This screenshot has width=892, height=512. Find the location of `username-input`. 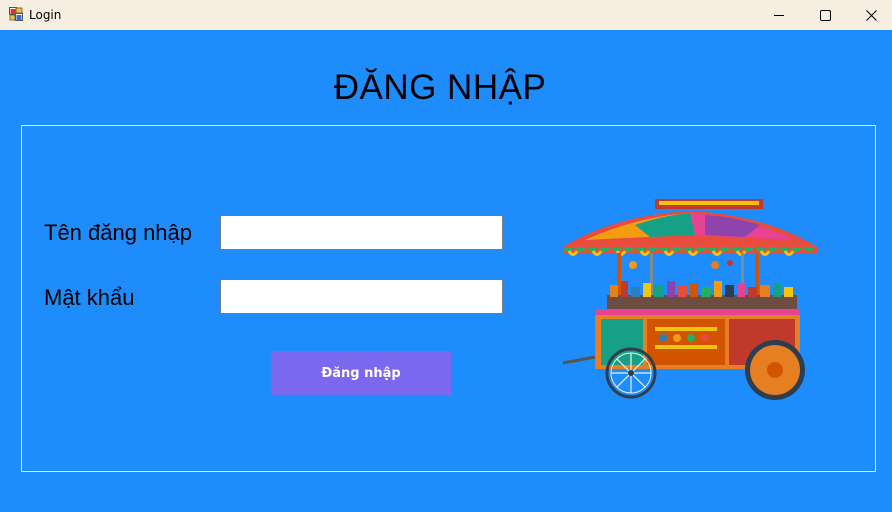

username-input is located at coordinates (361, 232).